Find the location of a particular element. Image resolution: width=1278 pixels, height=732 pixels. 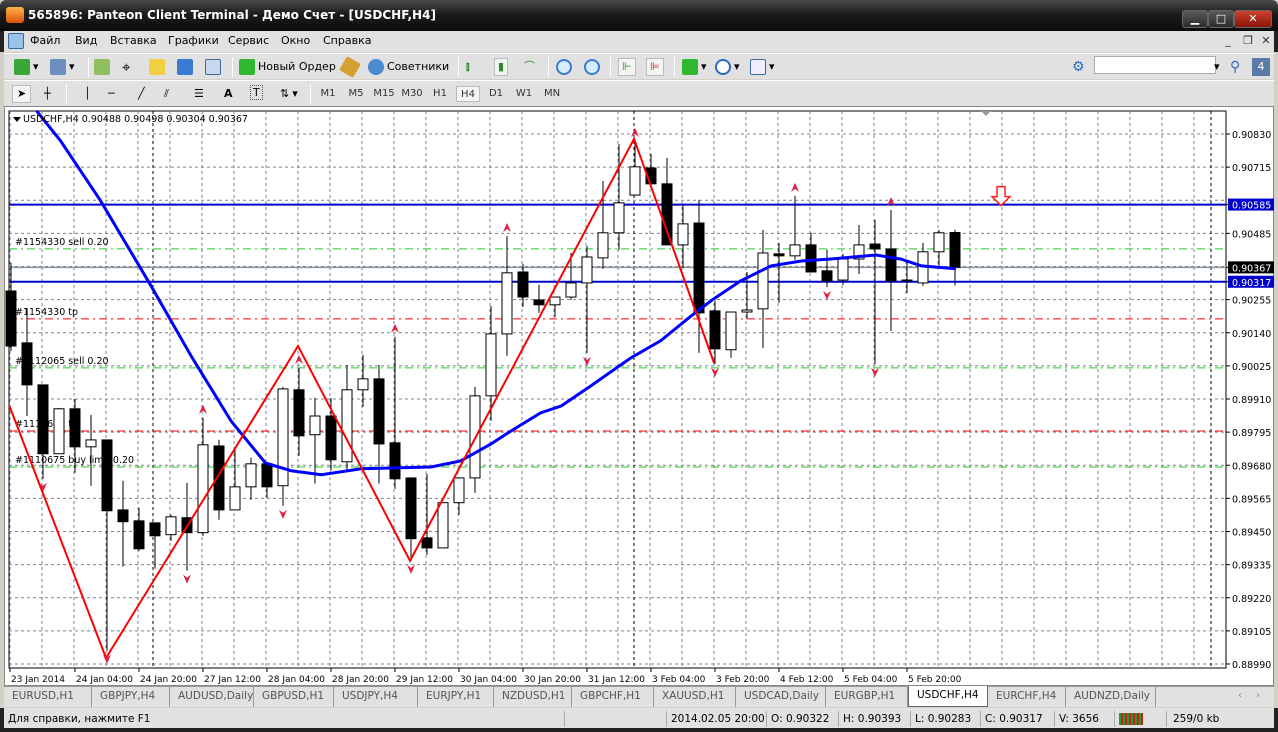

zoom-in-button is located at coordinates (564, 67).